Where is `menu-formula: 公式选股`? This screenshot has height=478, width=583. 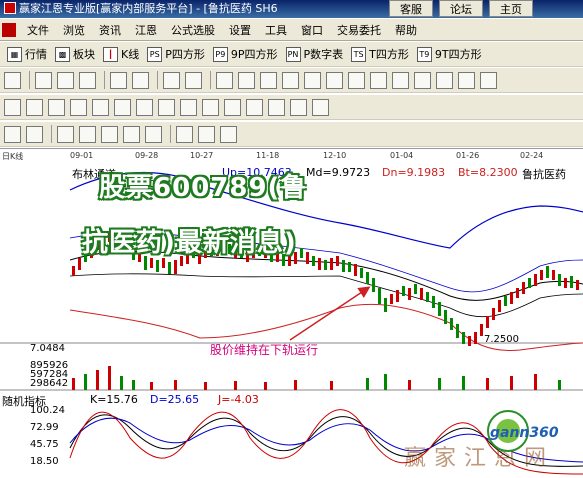 menu-formula: 公式选股 is located at coordinates (193, 30).